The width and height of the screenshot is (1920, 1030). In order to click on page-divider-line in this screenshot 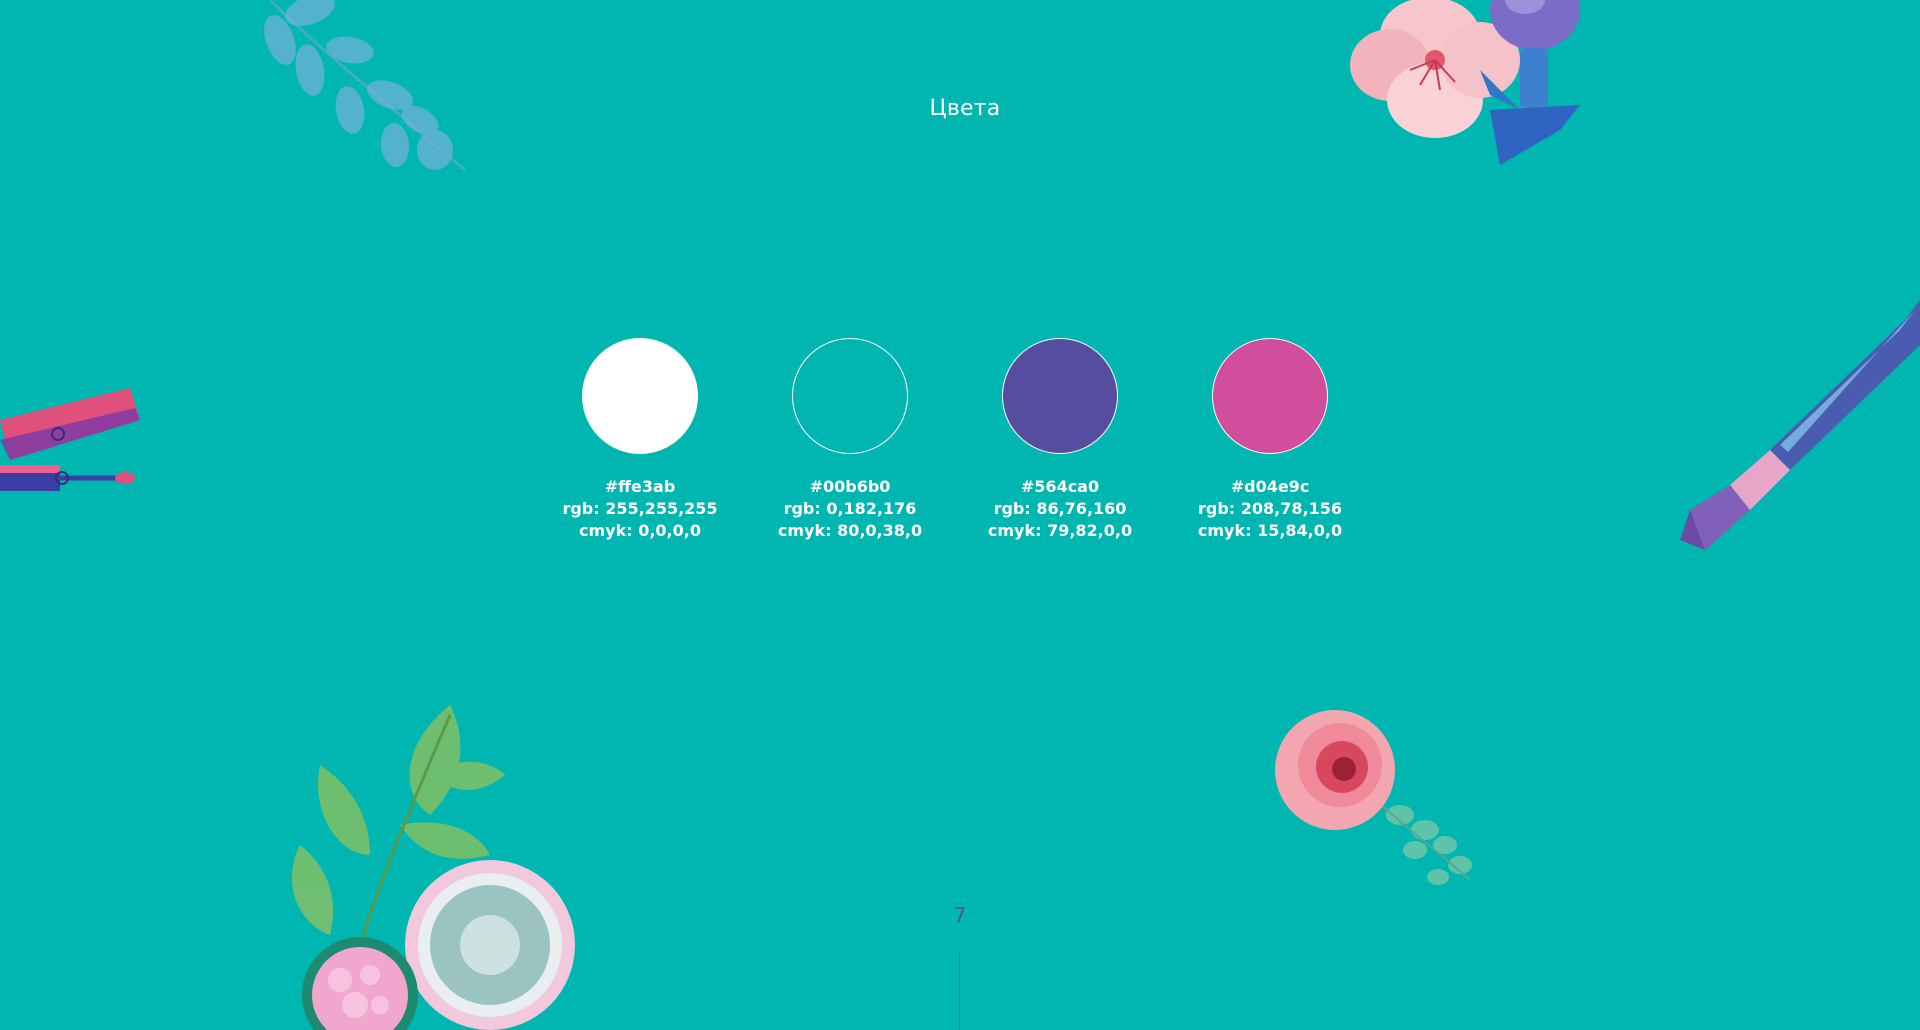, I will do `click(959, 991)`.